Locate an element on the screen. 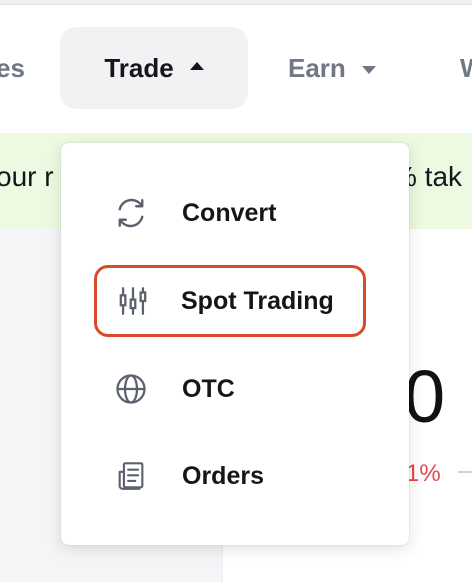 The height and width of the screenshot is (582, 472). percent-divider is located at coordinates (465, 472).